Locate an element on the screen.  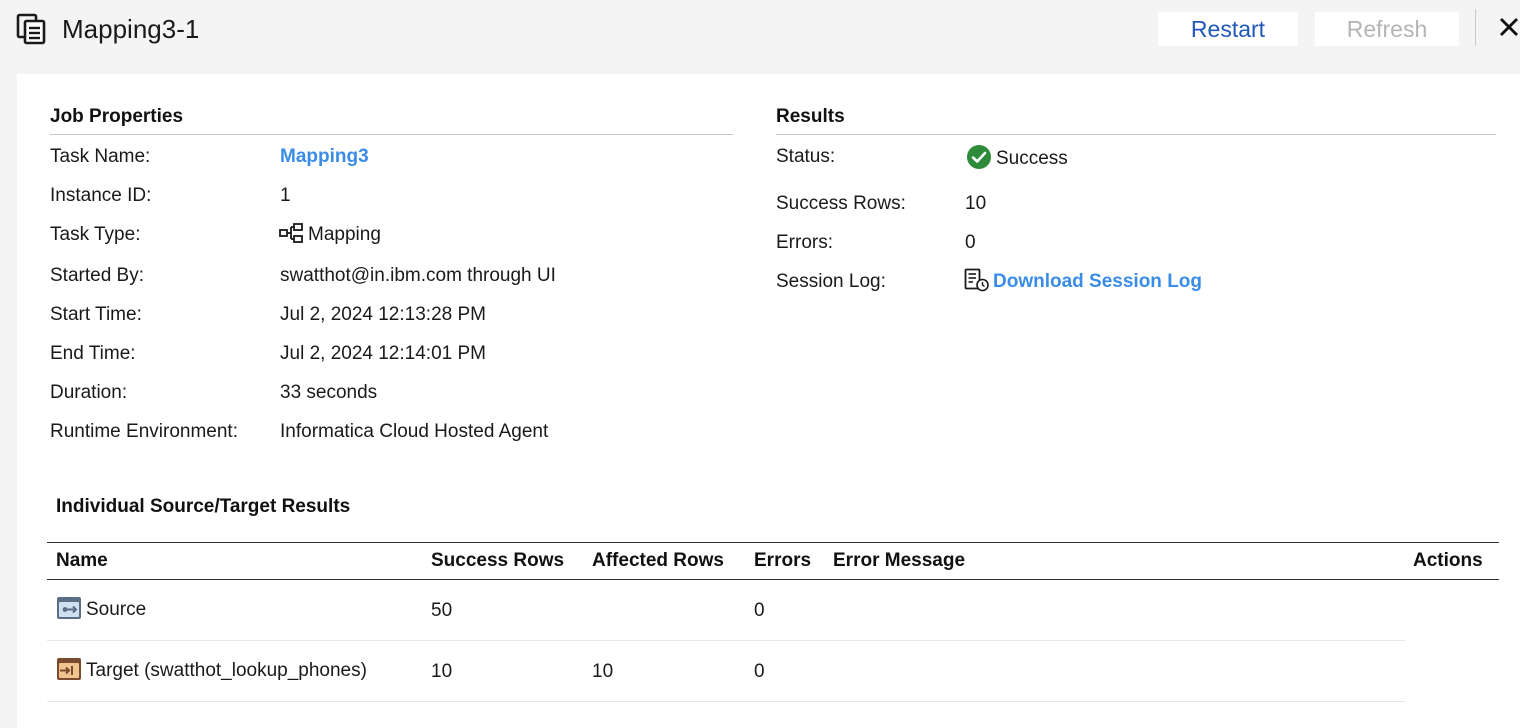
job-properties-rule is located at coordinates (391, 134).